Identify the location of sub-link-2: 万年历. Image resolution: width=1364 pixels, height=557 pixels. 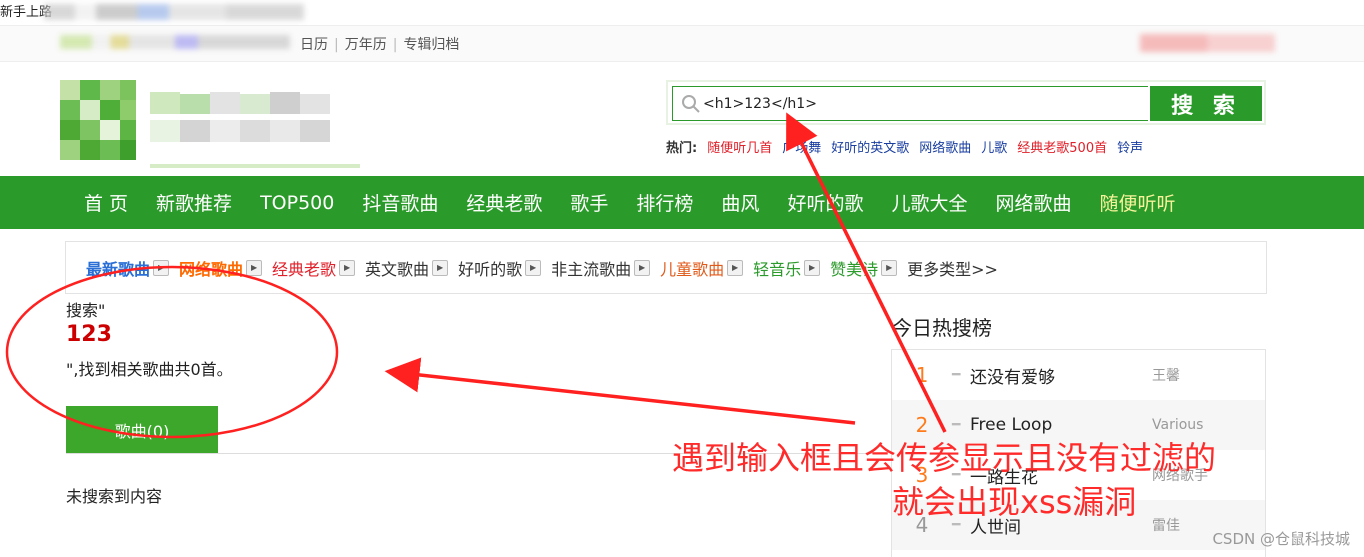
(366, 45).